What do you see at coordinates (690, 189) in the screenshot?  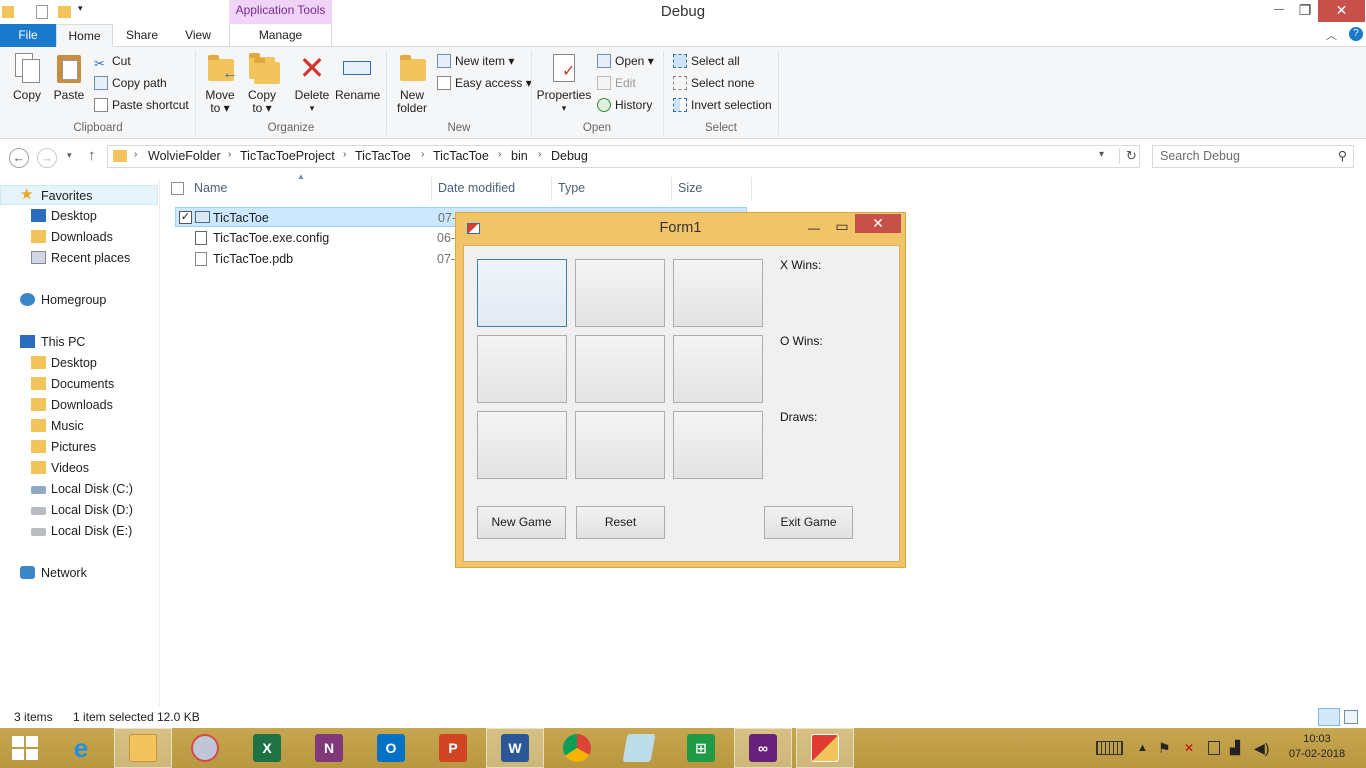 I see `column-size: Size` at bounding box center [690, 189].